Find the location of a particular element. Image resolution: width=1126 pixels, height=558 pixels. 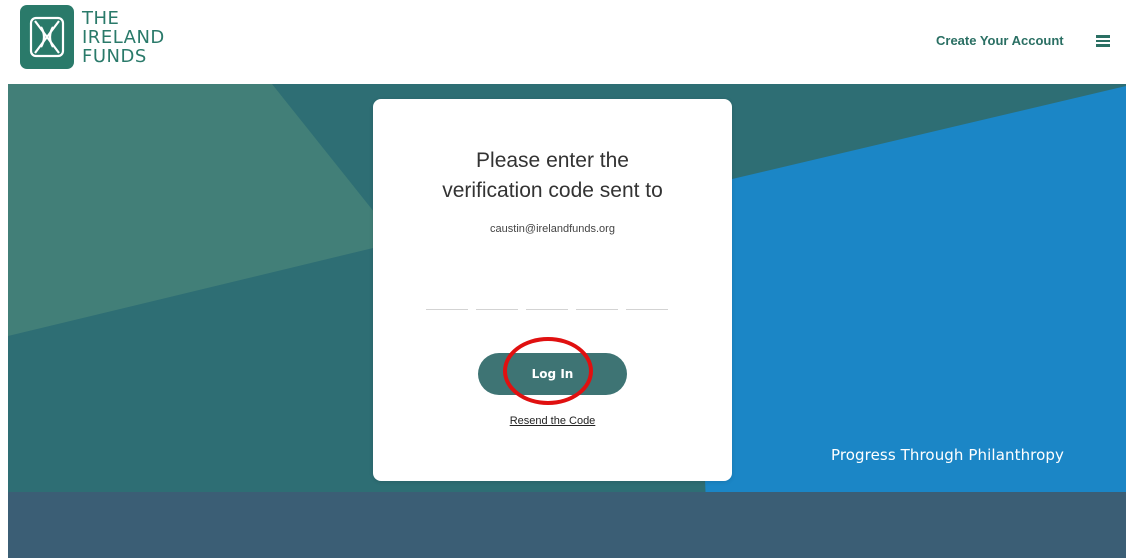

celtic-knot-logo-icon is located at coordinates (47, 37).